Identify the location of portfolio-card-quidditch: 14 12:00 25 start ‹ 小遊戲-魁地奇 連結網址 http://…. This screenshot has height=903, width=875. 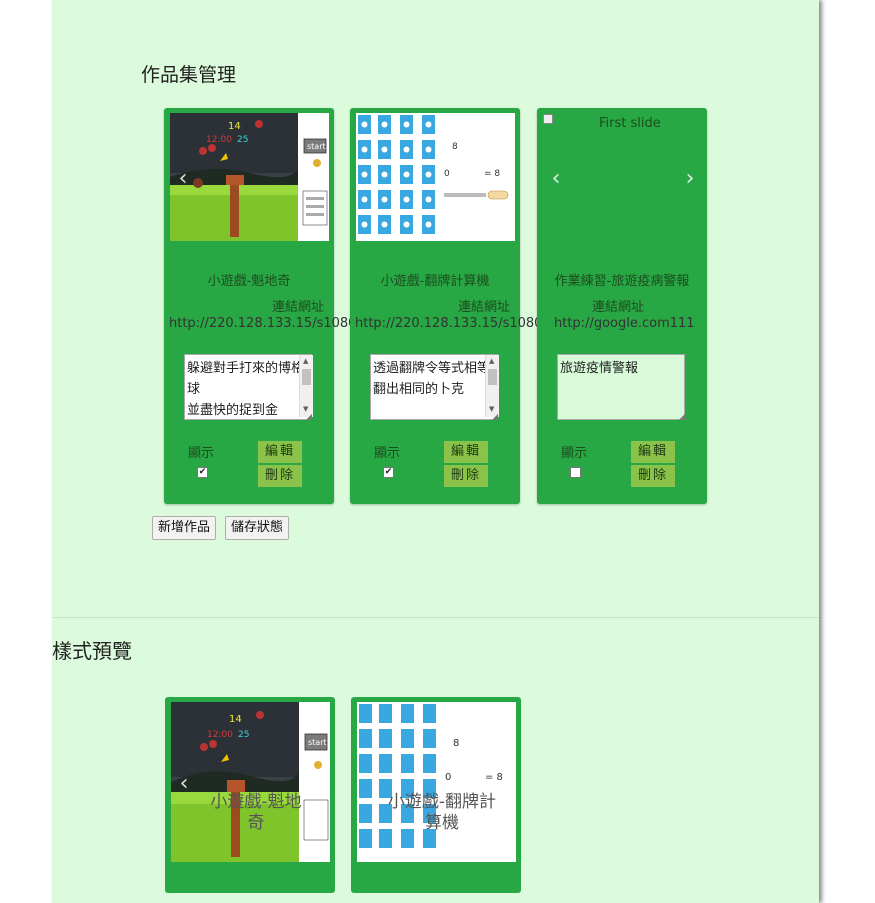
(264, 306).